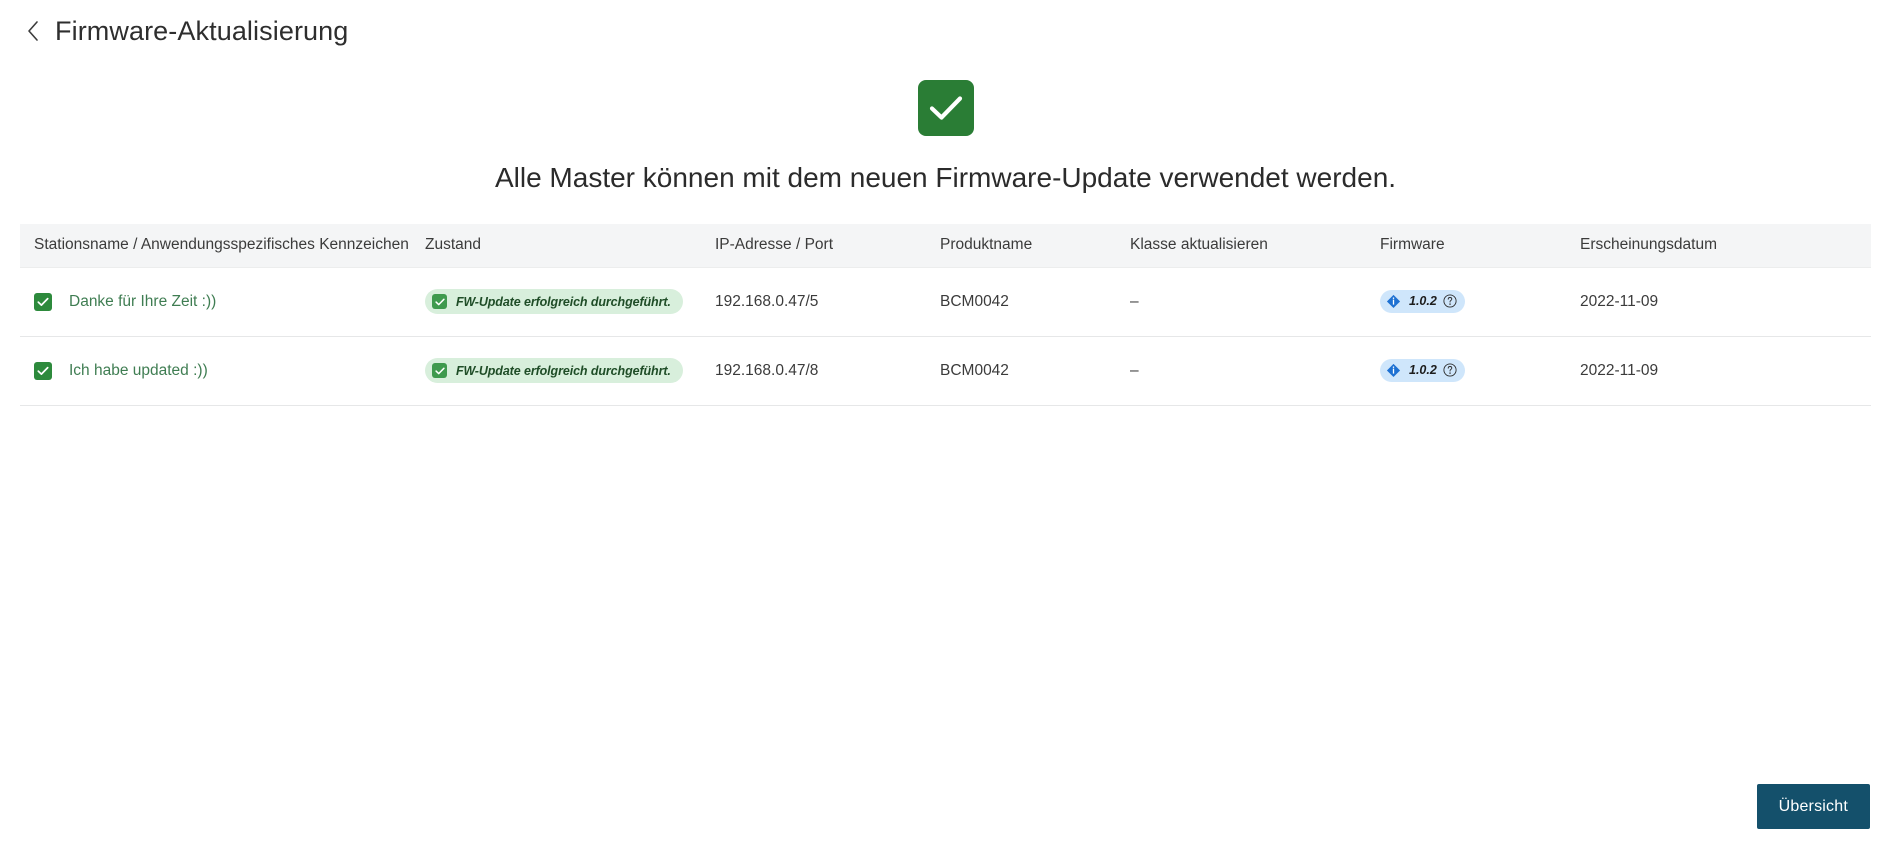 This screenshot has height=860, width=1891. I want to click on check-icon, so click(945, 108).